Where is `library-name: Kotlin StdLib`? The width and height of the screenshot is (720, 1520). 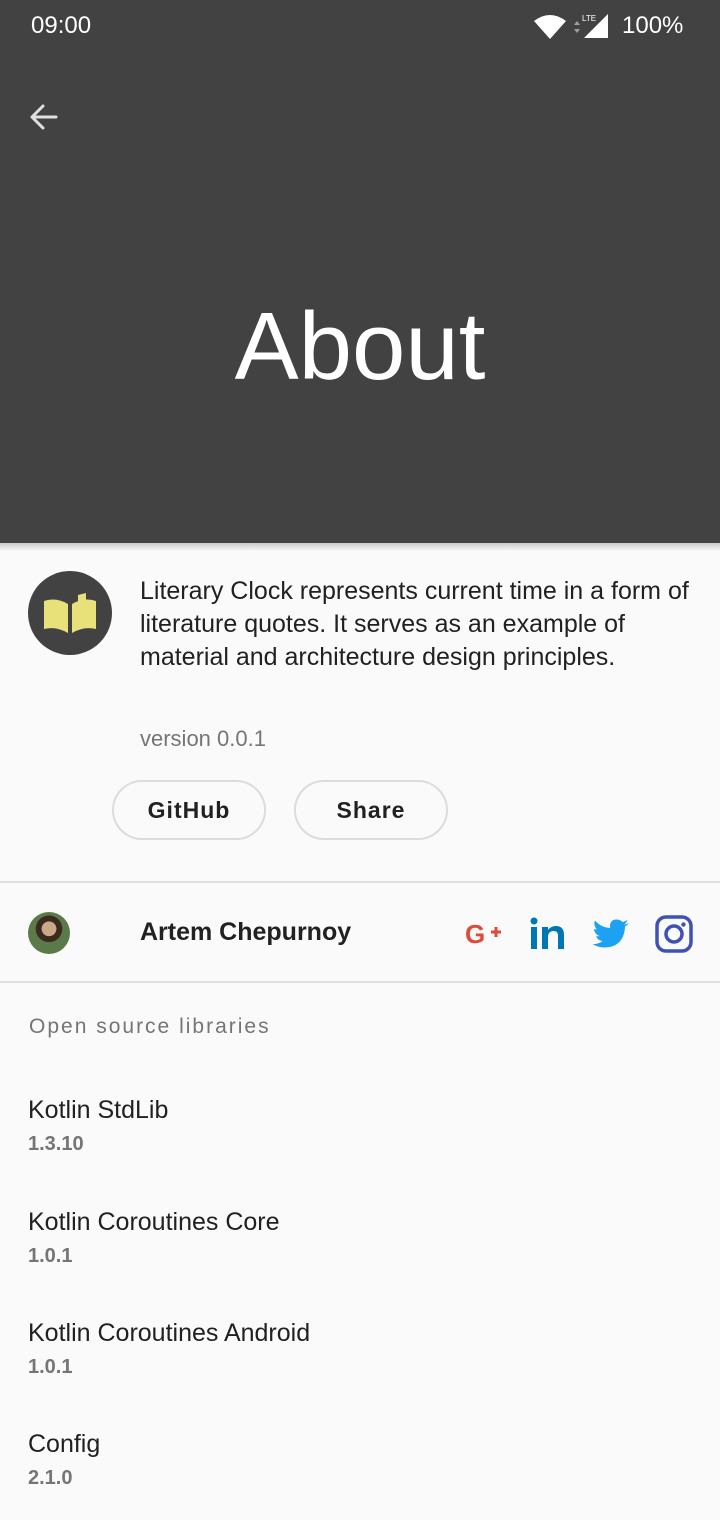 library-name: Kotlin StdLib is located at coordinates (98, 1110).